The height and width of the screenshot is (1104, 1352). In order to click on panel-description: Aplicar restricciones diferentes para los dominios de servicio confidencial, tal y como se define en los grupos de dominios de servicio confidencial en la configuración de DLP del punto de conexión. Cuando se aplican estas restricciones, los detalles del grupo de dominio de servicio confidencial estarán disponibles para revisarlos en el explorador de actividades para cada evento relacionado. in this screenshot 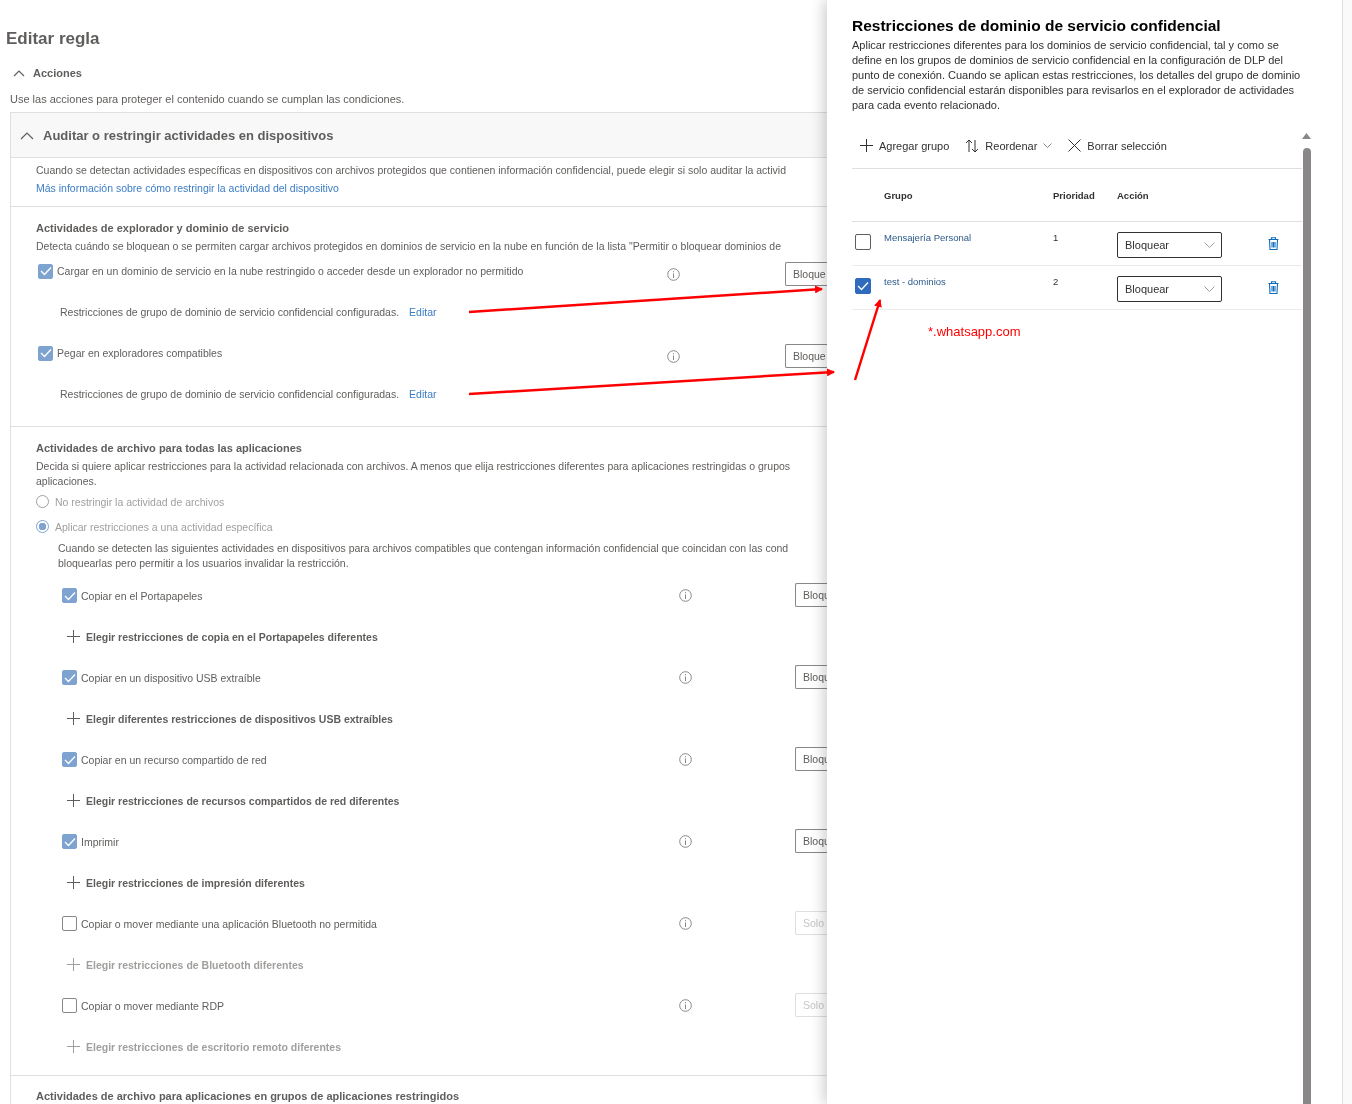, I will do `click(1077, 75)`.